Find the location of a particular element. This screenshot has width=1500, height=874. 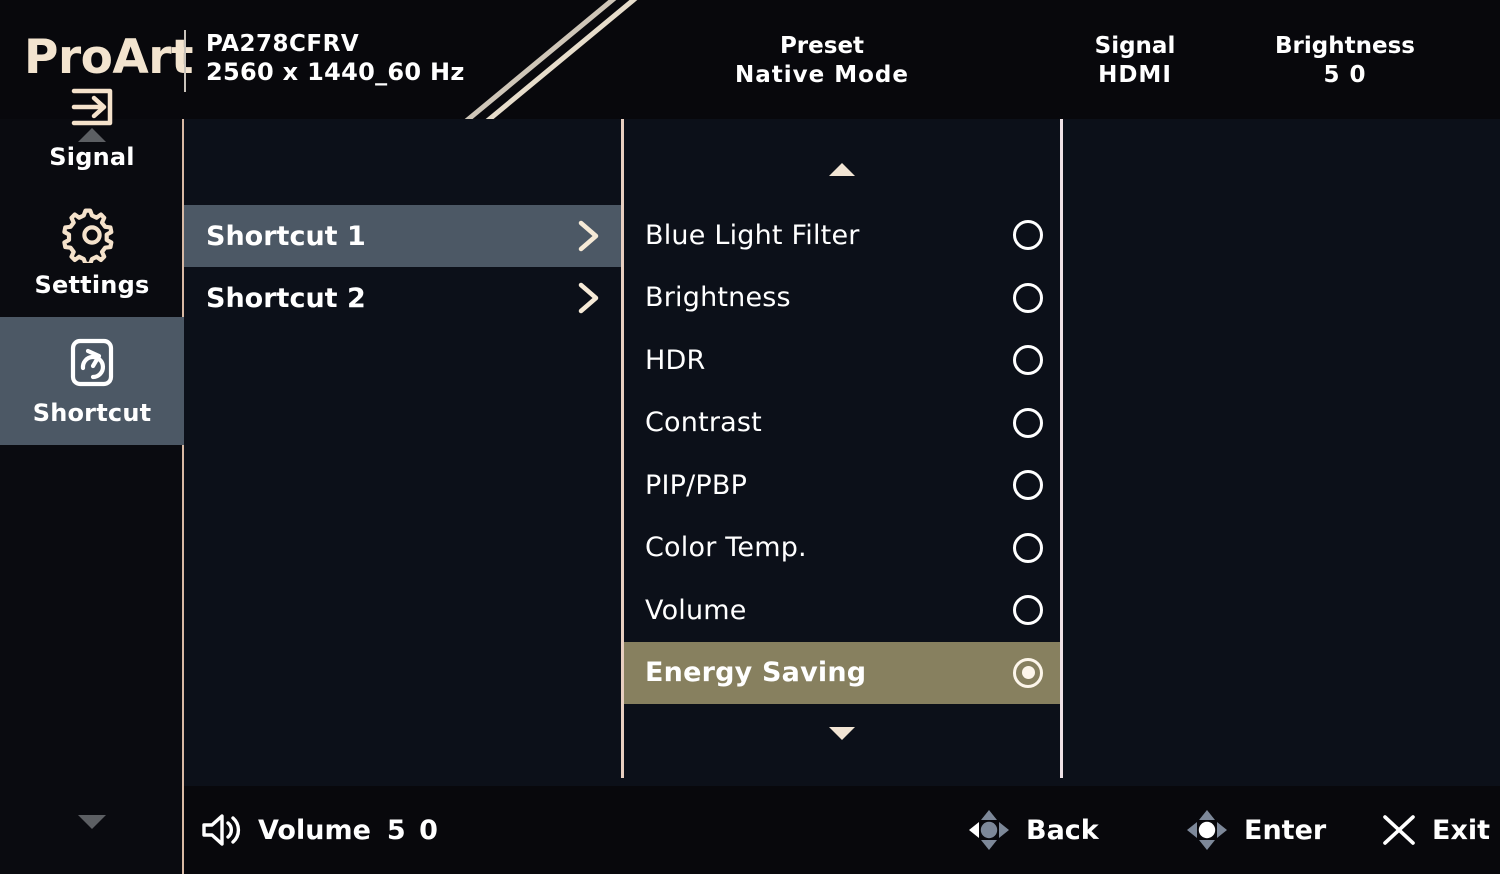

sidebar-item-signal-label: Signal is located at coordinates (92, 157).